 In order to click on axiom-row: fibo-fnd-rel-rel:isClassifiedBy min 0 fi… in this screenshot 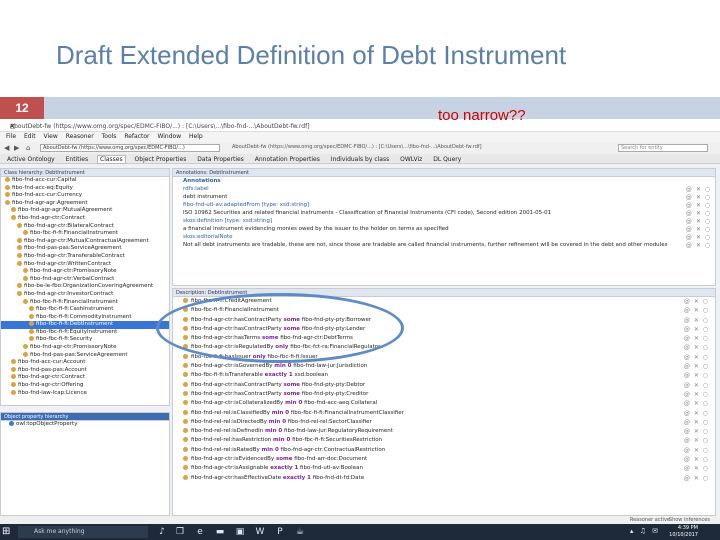, I will do `click(444, 413)`.